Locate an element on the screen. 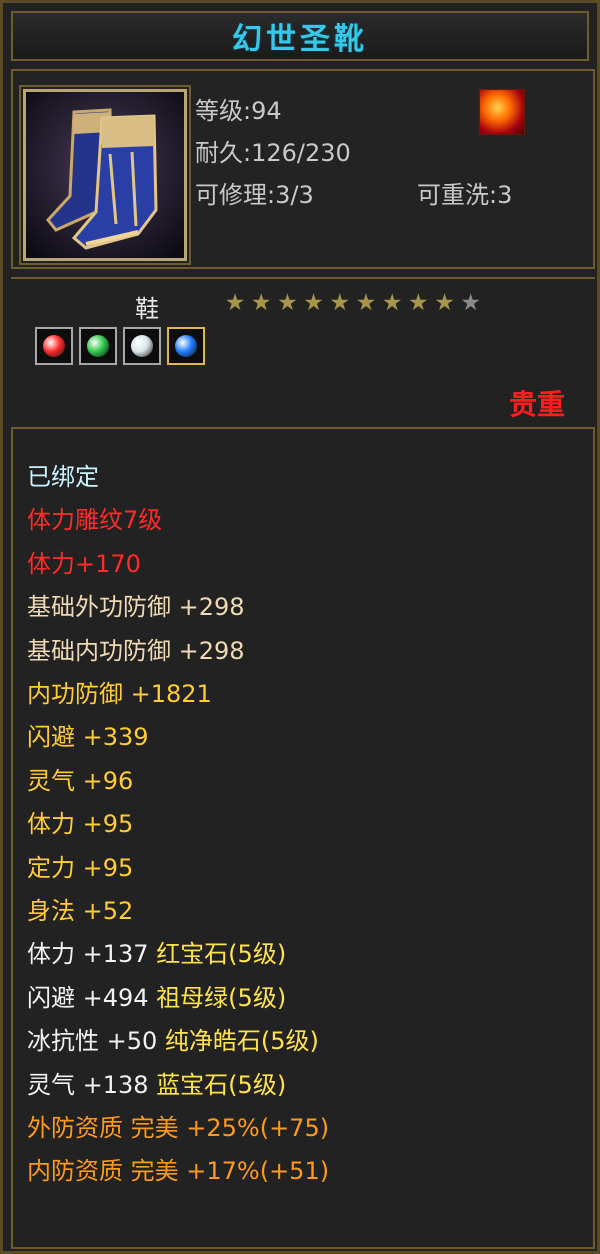 This screenshot has width=600, height=1254. item-icon-frame is located at coordinates (105, 175).